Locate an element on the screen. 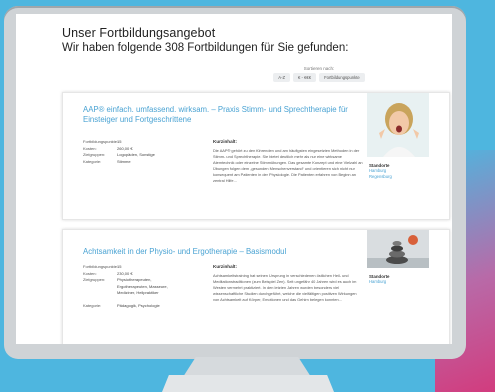  monitor-stand-base is located at coordinates (248, 383).